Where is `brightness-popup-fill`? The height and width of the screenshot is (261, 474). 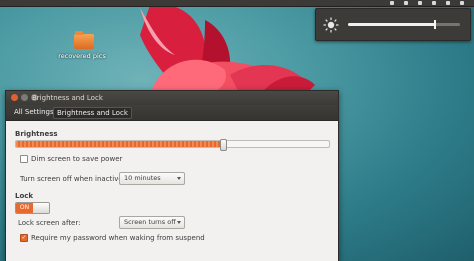
brightness-popup-fill is located at coordinates (392, 24).